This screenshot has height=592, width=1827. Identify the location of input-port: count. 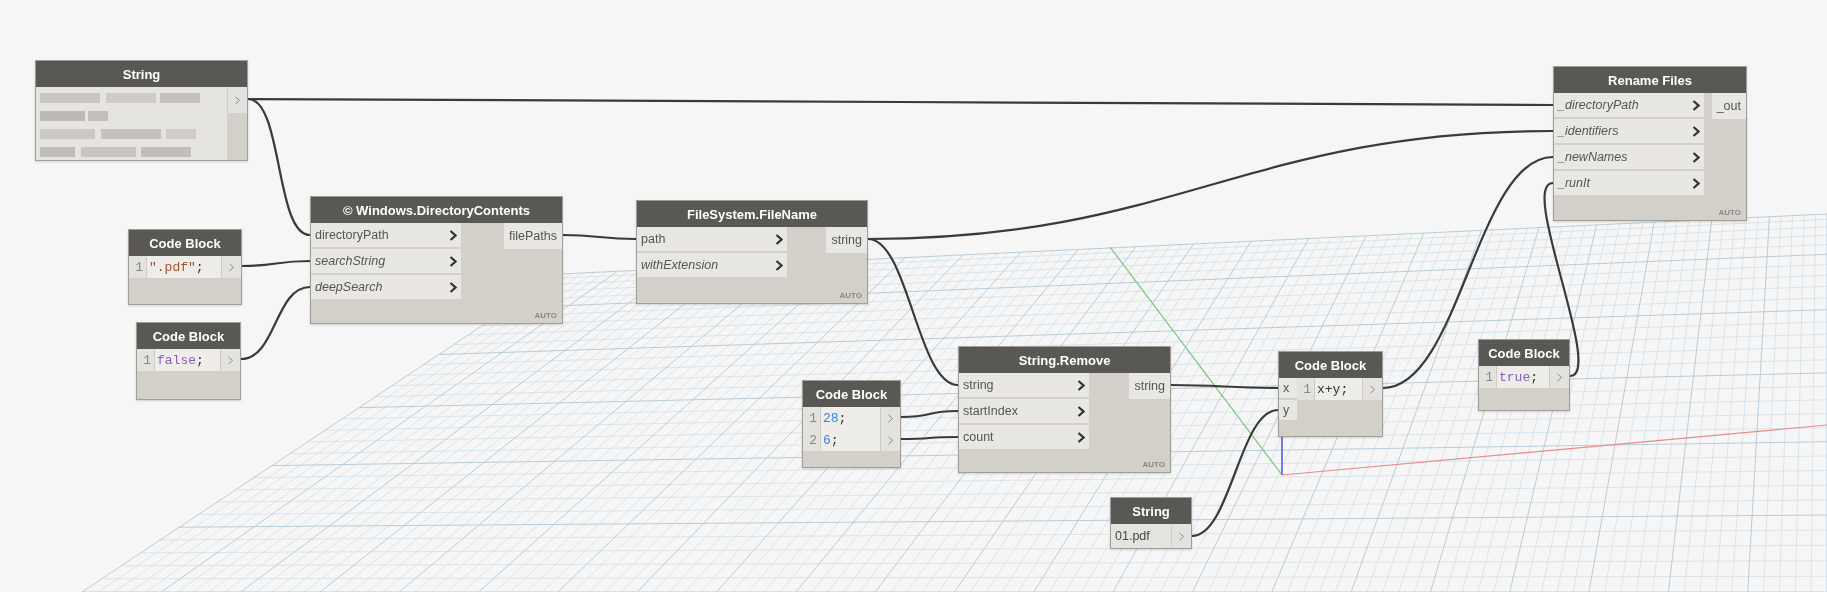
(1024, 438).